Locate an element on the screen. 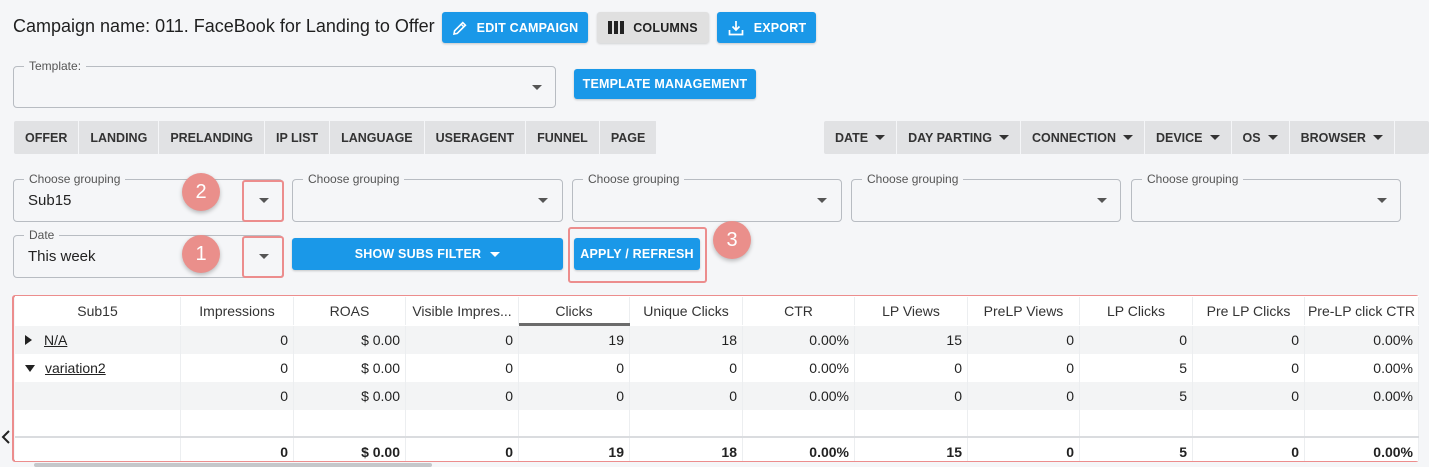 The height and width of the screenshot is (467, 1429). horizontal-scrollbar is located at coordinates (233, 465).